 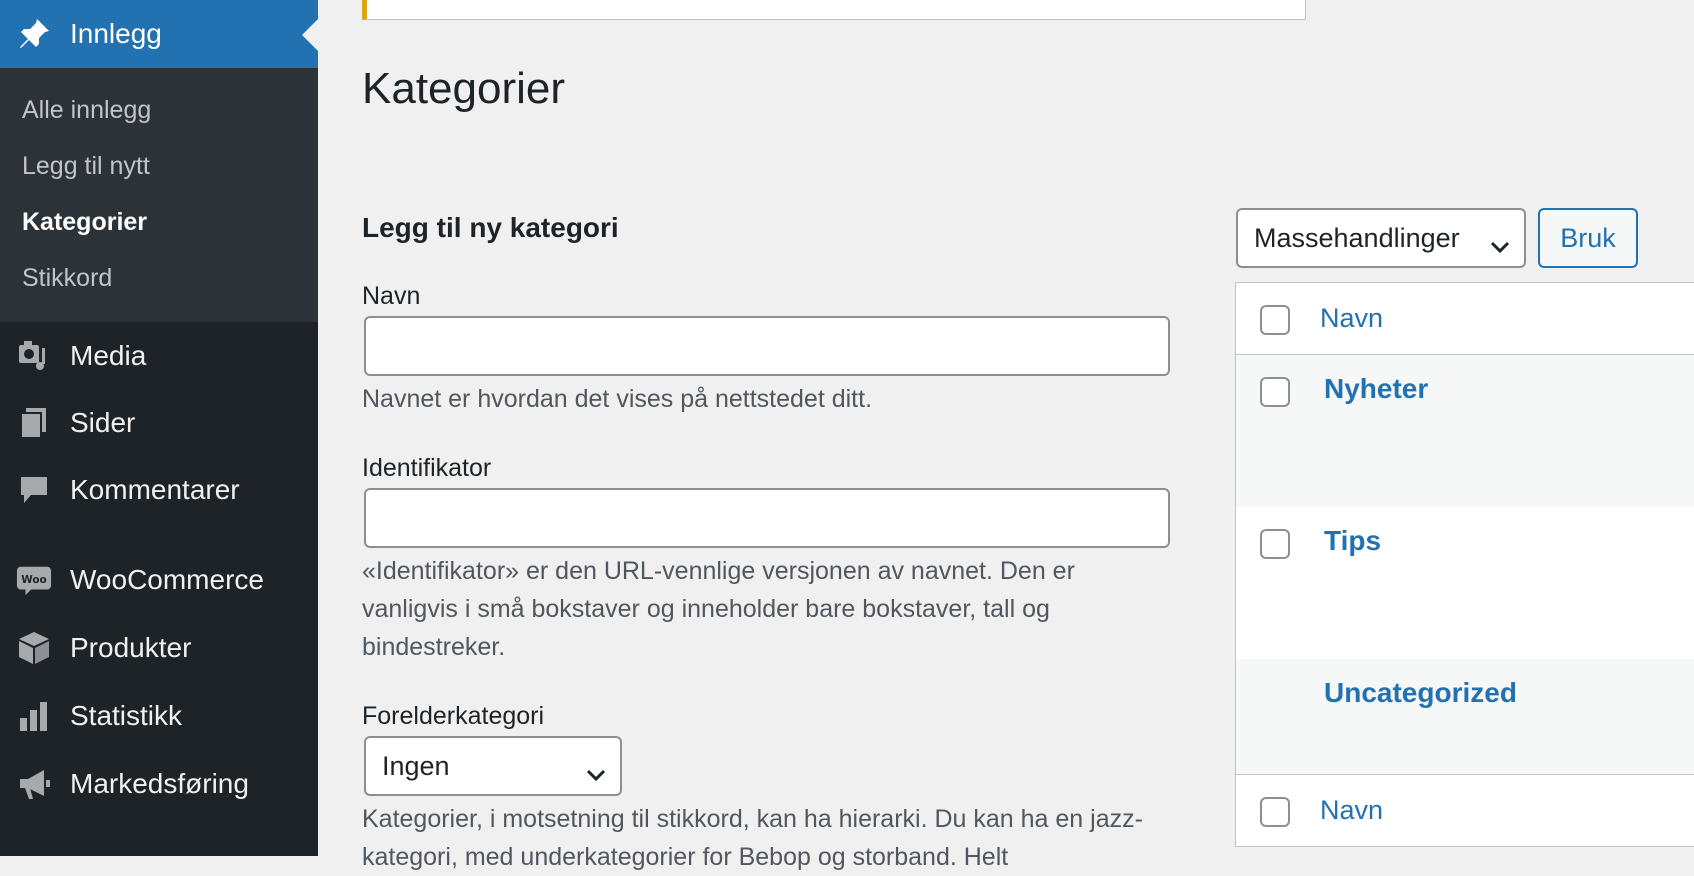 I want to click on bulk-actions-value: Massehandlinger, so click(x=1357, y=237).